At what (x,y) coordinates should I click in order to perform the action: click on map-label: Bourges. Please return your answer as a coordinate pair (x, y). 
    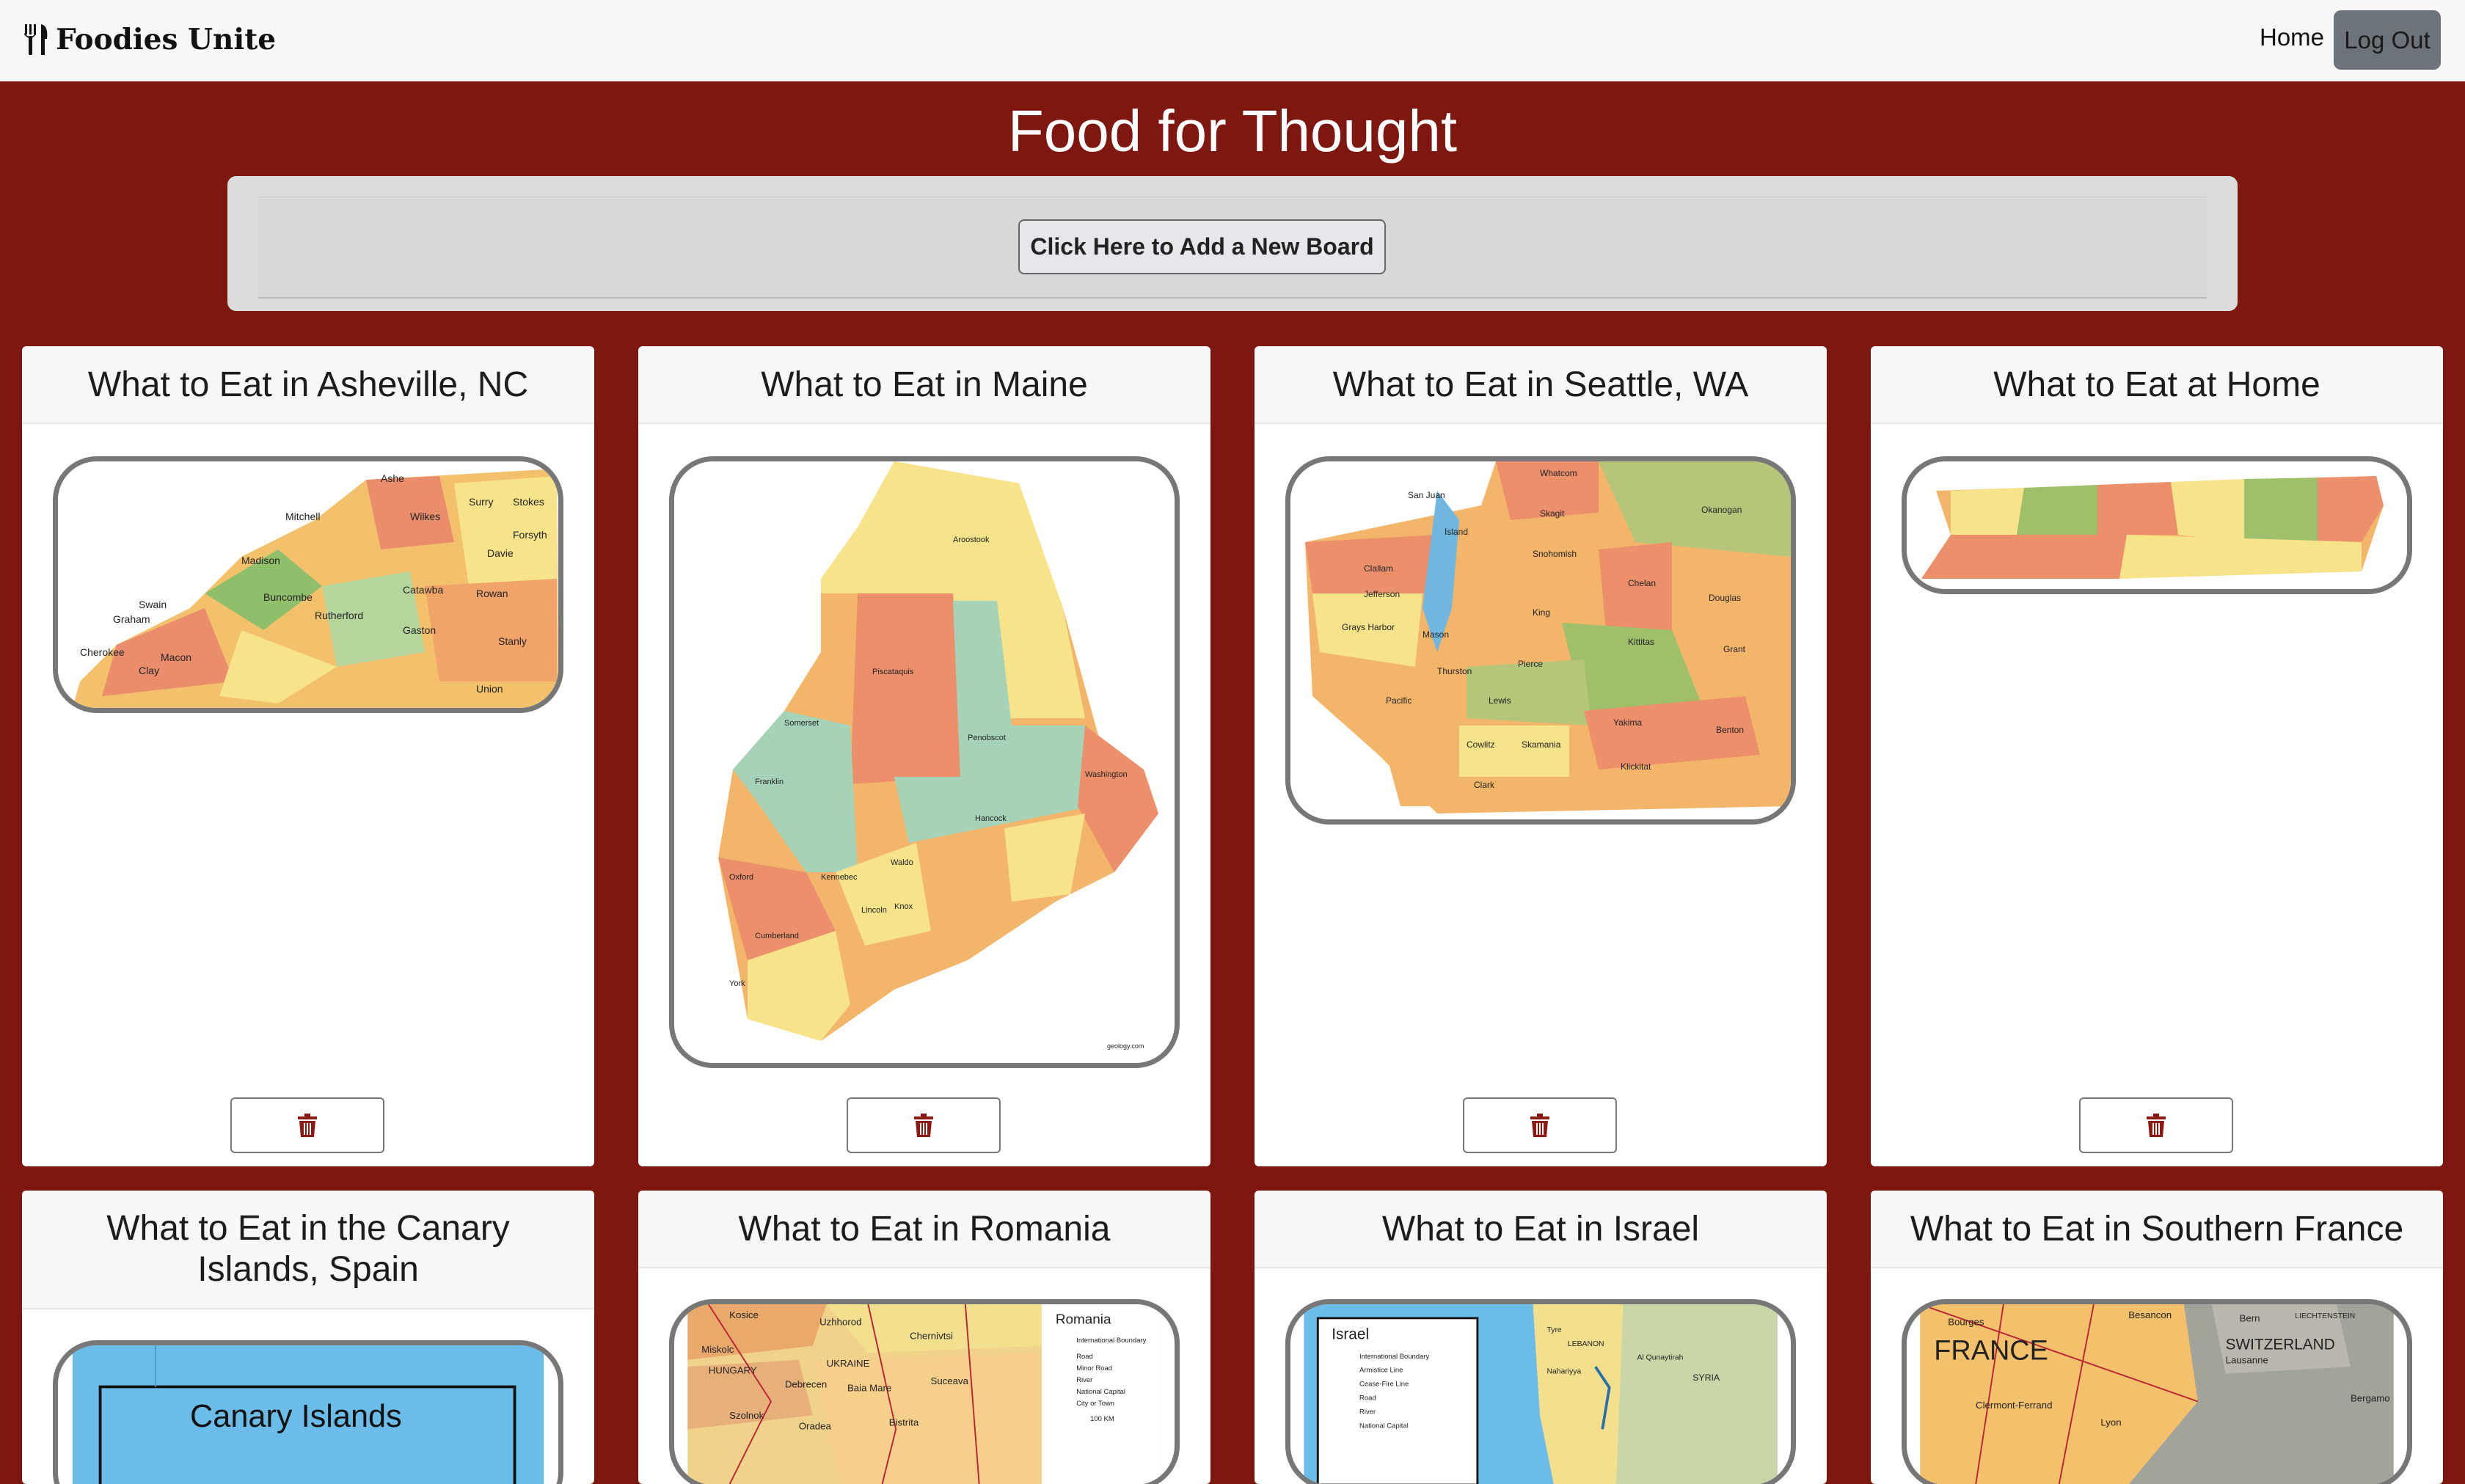
    Looking at the image, I should click on (1966, 1321).